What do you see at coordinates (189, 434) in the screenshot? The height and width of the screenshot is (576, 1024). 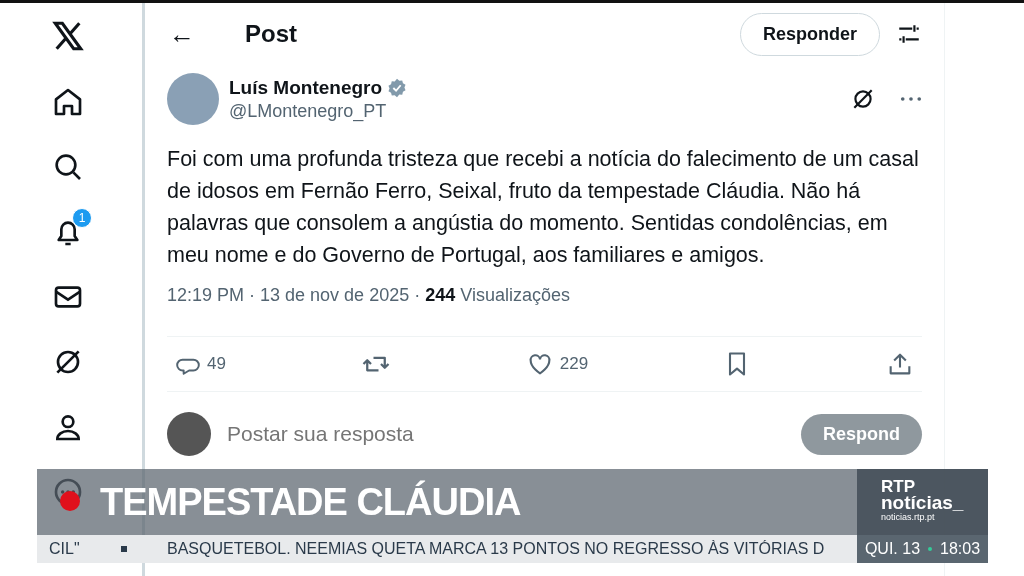 I see `user-avatar` at bounding box center [189, 434].